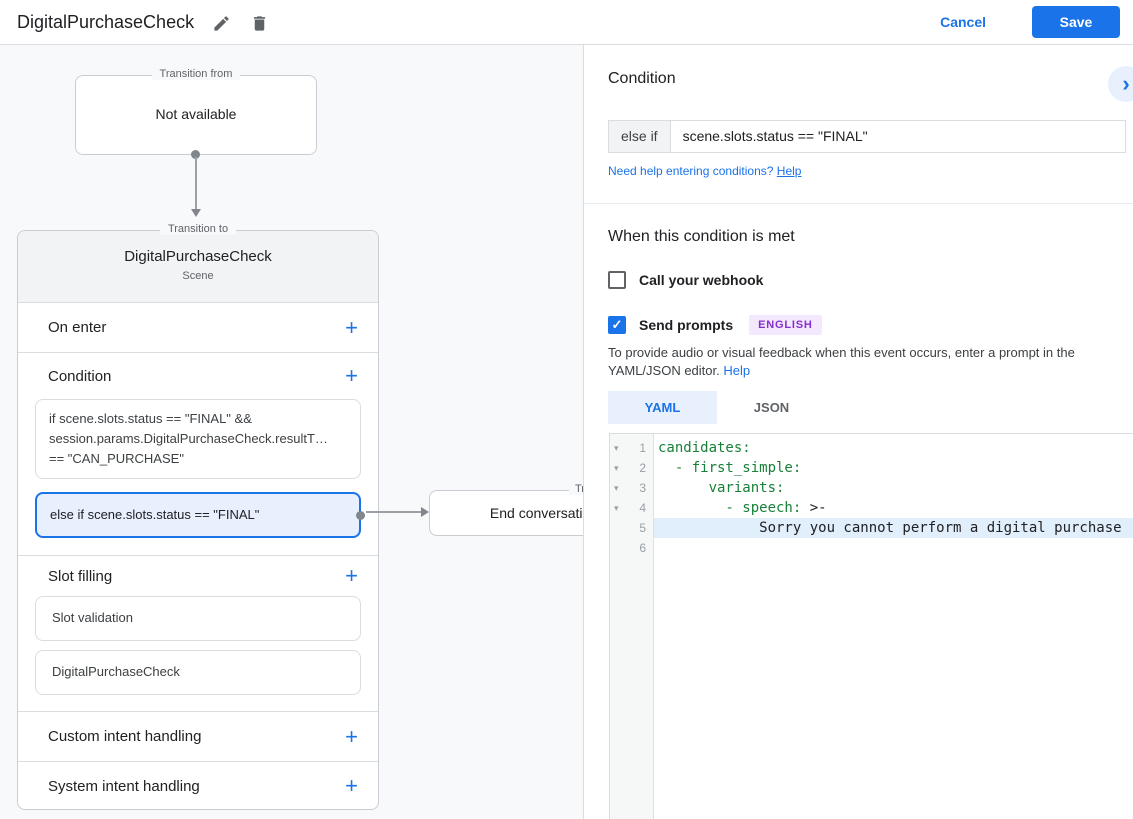  What do you see at coordinates (858, 203) in the screenshot?
I see `panel-divider` at bounding box center [858, 203].